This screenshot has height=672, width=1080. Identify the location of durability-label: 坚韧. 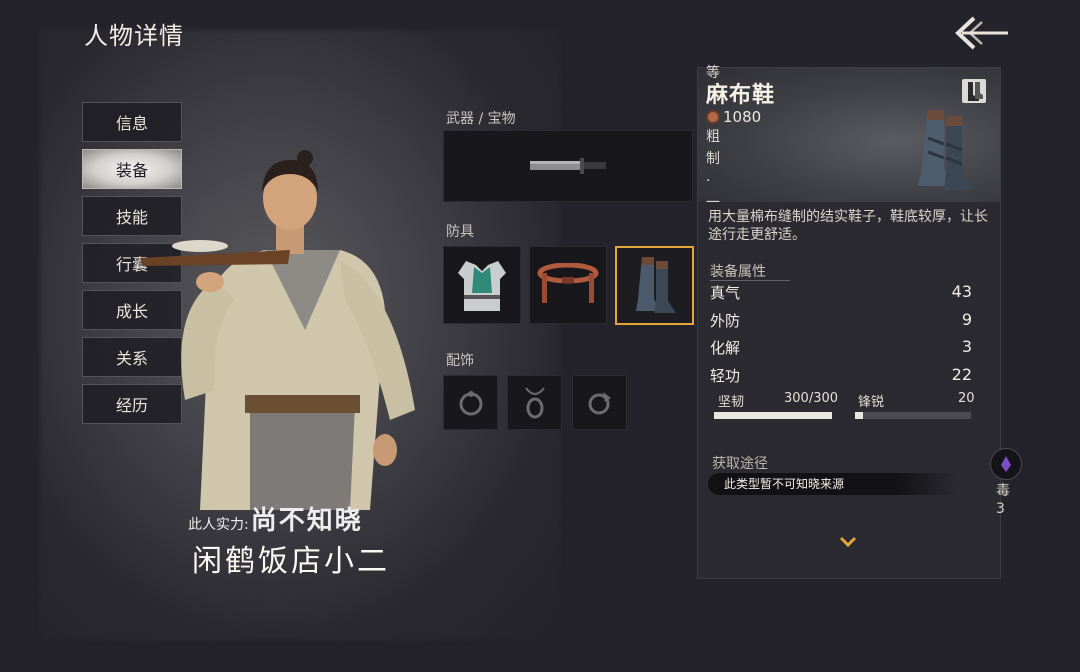
(731, 402).